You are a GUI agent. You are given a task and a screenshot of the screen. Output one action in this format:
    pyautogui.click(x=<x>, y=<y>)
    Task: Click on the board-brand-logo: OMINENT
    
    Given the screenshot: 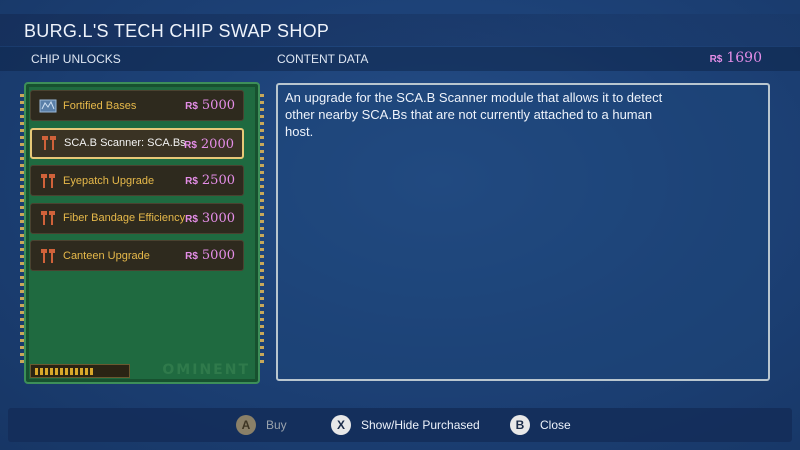 What is the action you would take?
    pyautogui.click(x=206, y=370)
    